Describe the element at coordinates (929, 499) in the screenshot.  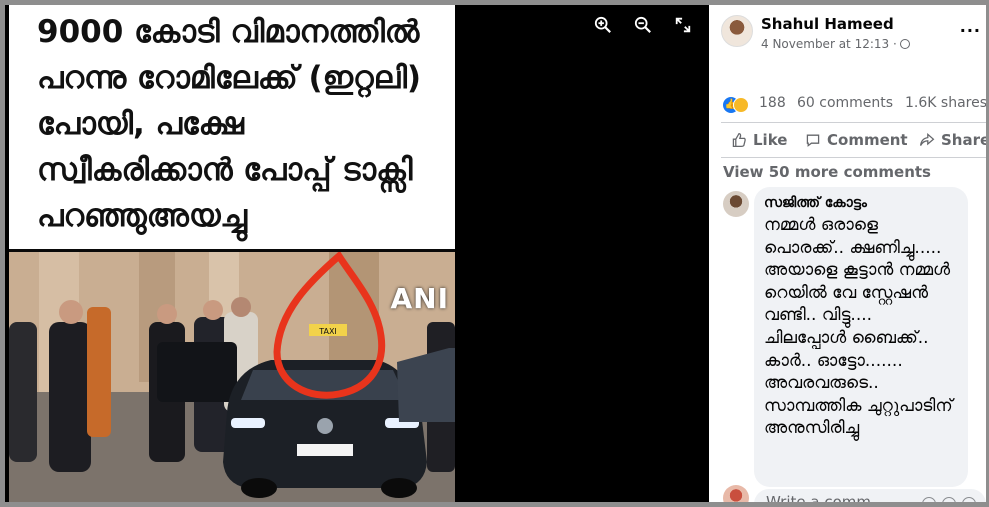
I see `emoji-icon` at that location.